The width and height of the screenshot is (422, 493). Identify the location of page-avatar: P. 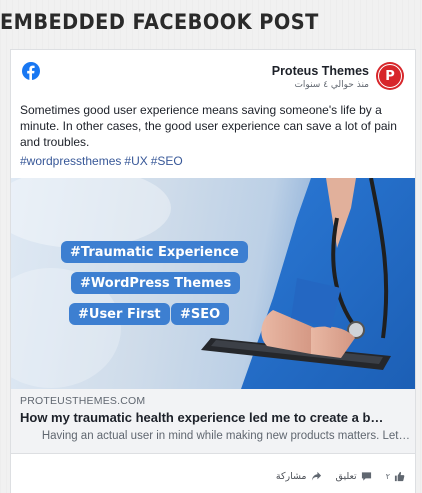
(390, 76).